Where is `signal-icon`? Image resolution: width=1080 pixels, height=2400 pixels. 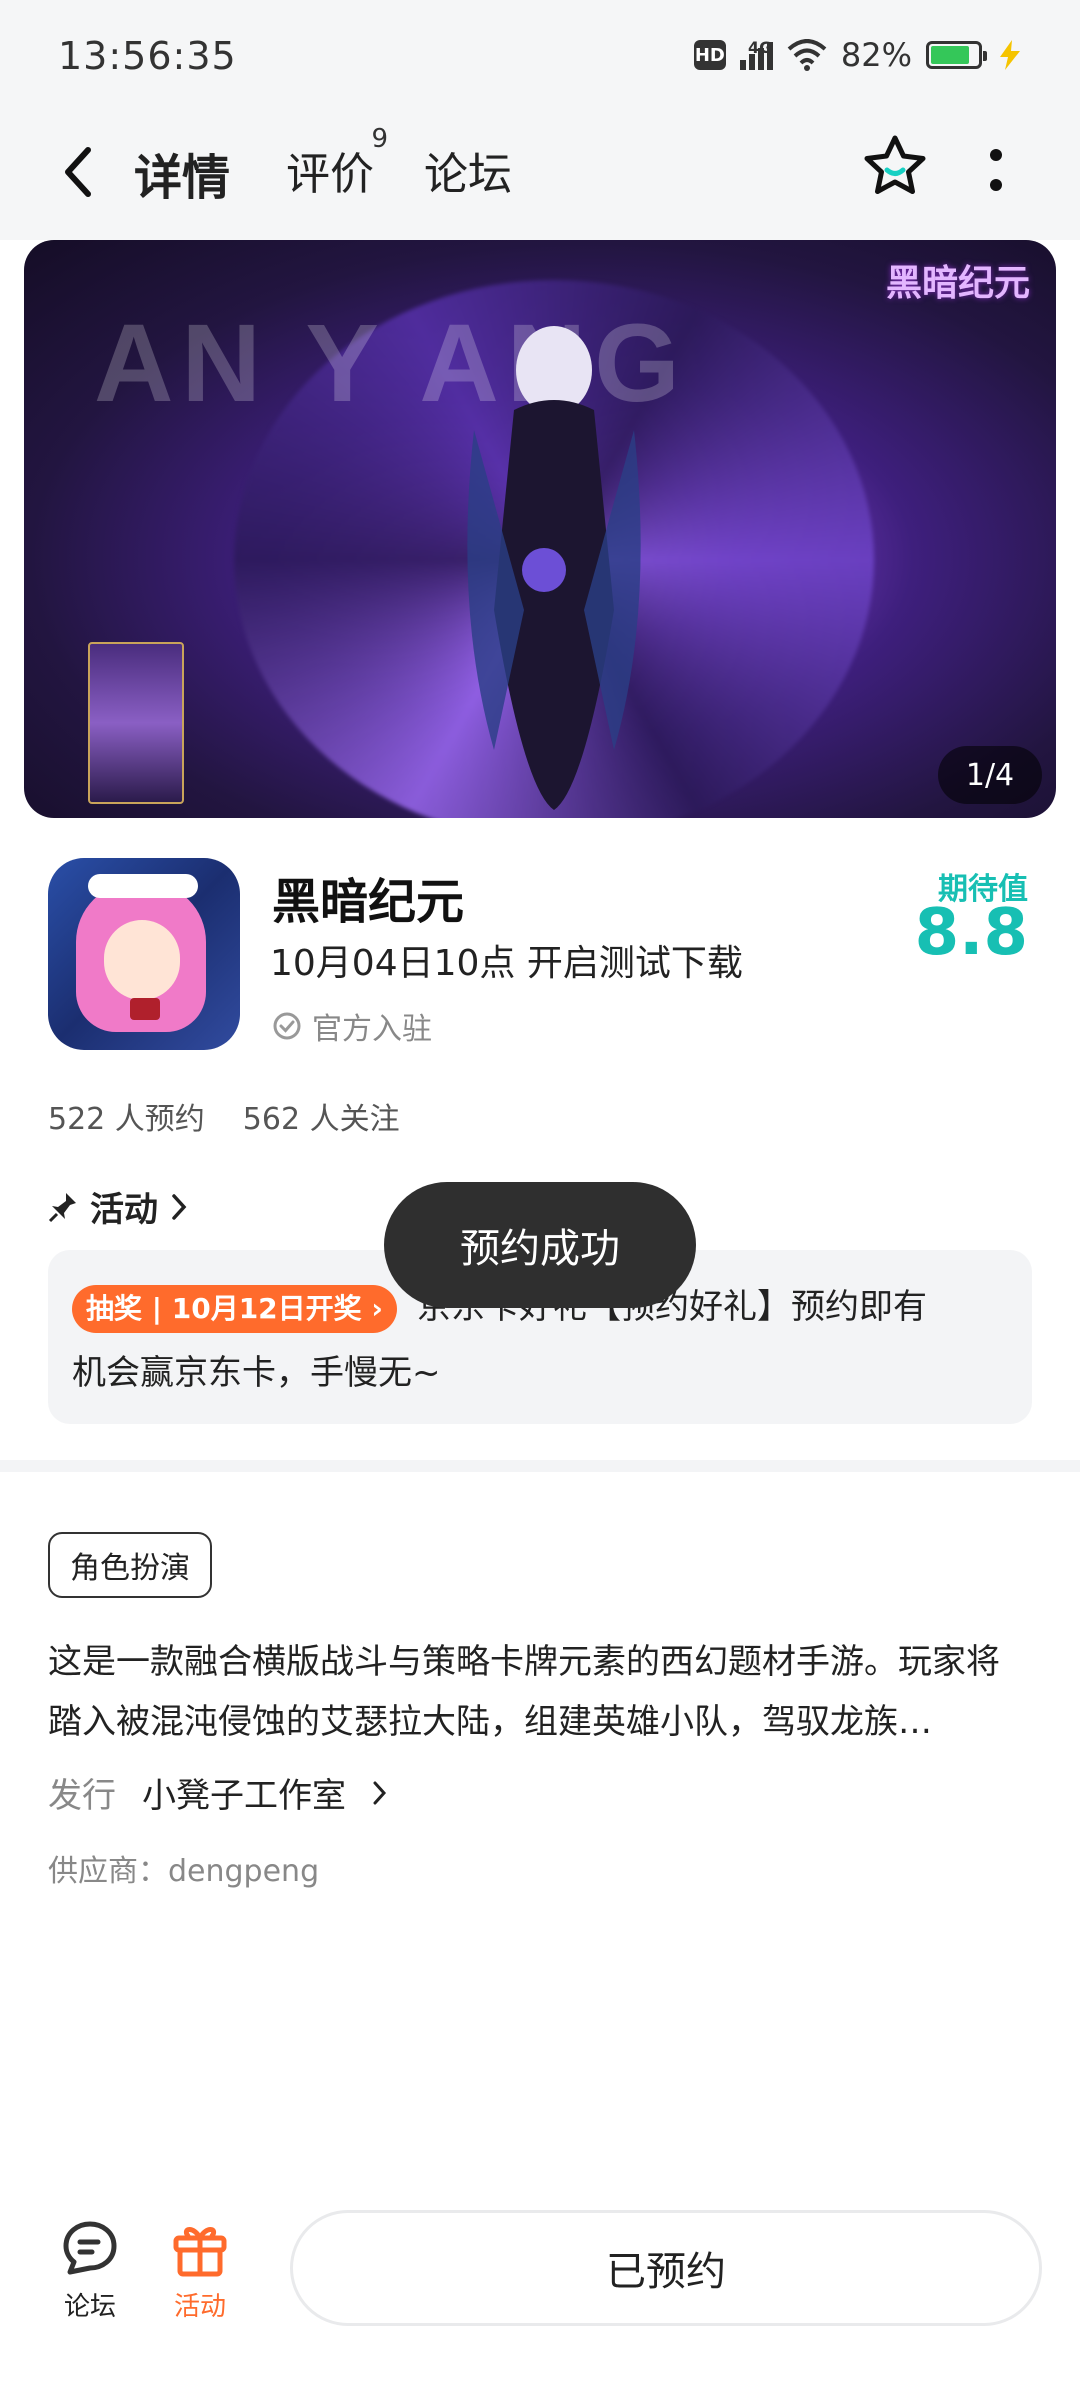
signal-icon is located at coordinates (756, 55).